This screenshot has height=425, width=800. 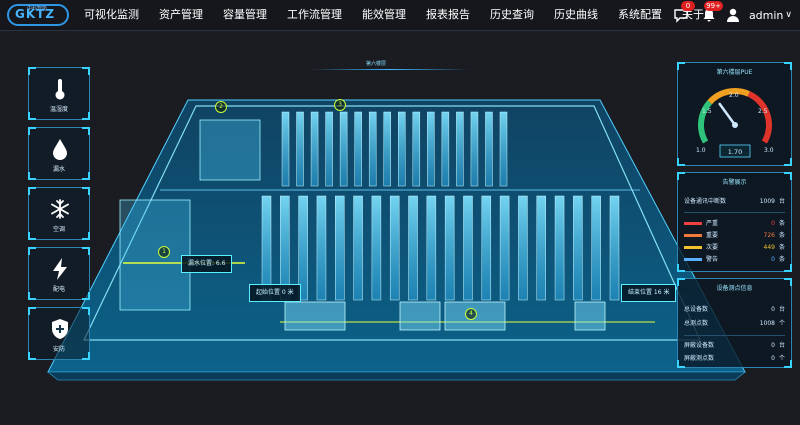 I want to click on water-drop-icon, so click(x=60, y=149).